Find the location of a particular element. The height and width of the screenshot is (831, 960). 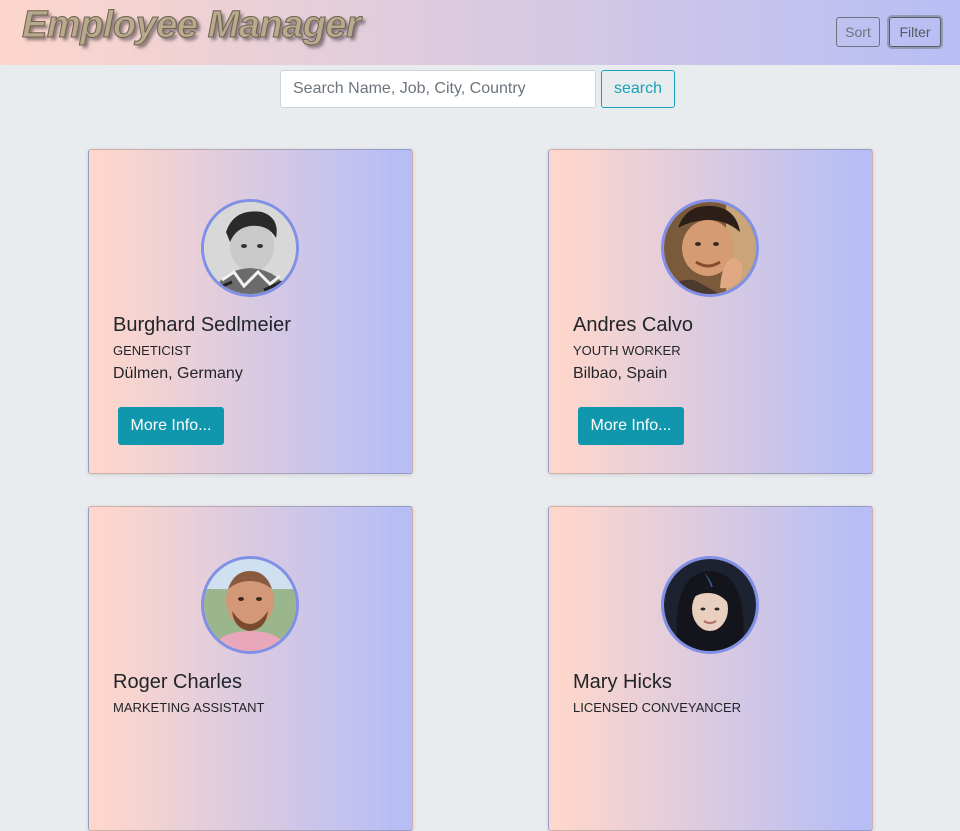

search-input is located at coordinates (438, 89).